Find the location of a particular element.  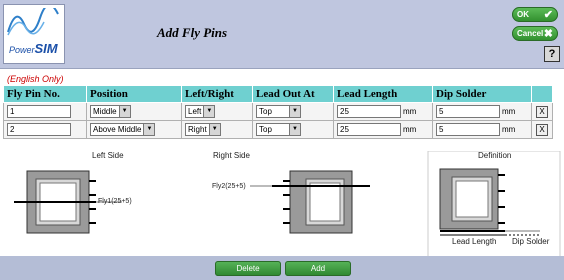

col-lead-length: Lead Length is located at coordinates (383, 94).